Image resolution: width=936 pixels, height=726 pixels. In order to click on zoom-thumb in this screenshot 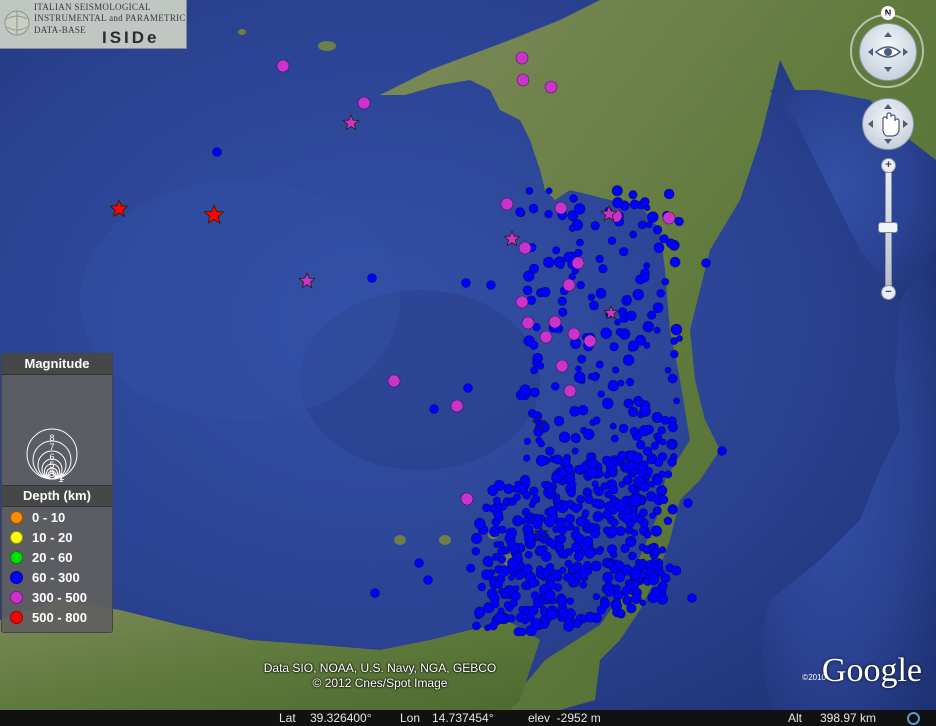, I will do `click(888, 227)`.